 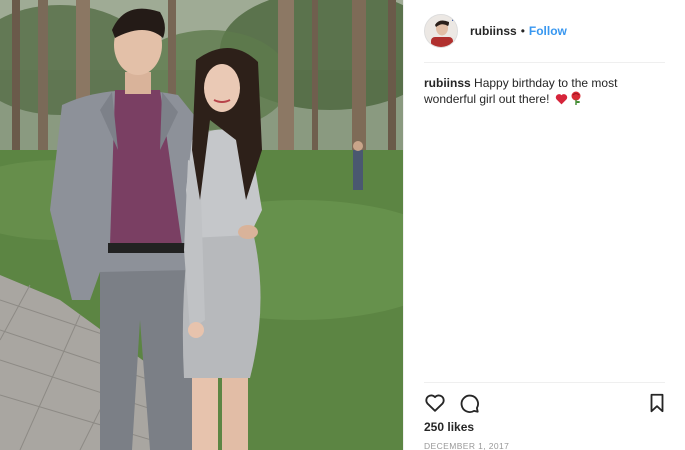 What do you see at coordinates (561, 101) in the screenshot?
I see `heart-icon` at bounding box center [561, 101].